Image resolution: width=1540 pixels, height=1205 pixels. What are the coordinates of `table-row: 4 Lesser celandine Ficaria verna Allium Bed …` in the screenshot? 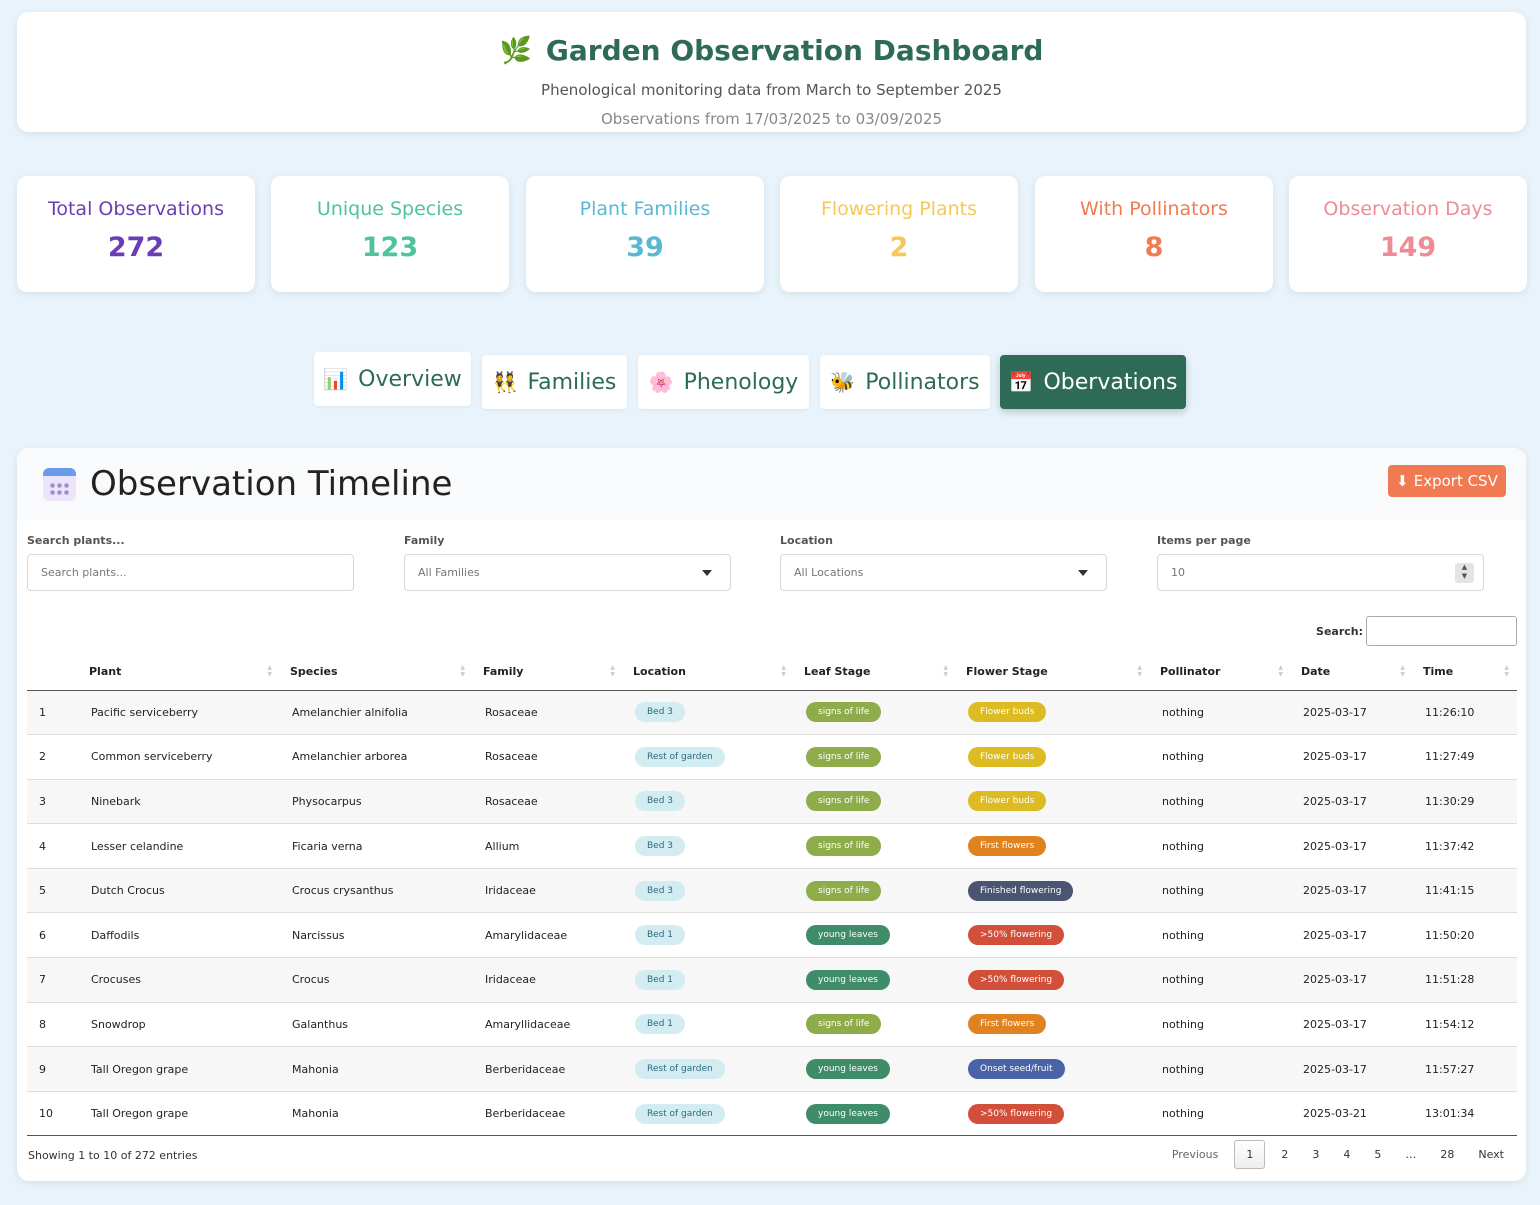 It's located at (772, 846).